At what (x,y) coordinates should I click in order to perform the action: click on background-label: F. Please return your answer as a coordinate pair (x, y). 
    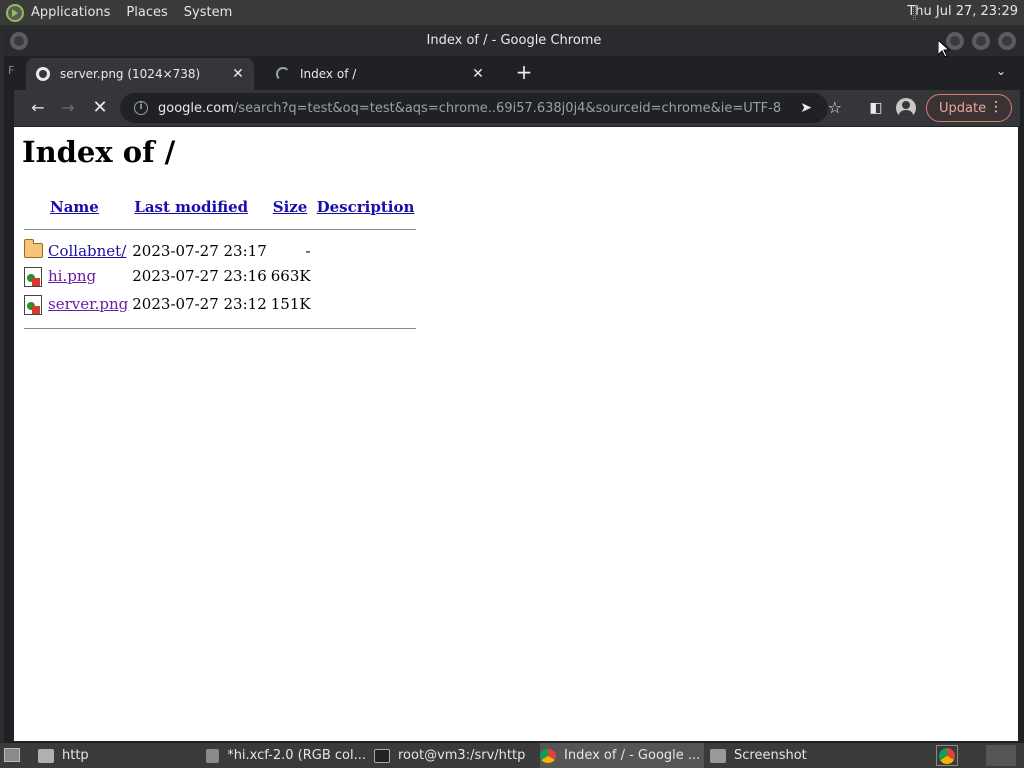
    Looking at the image, I should click on (11, 70).